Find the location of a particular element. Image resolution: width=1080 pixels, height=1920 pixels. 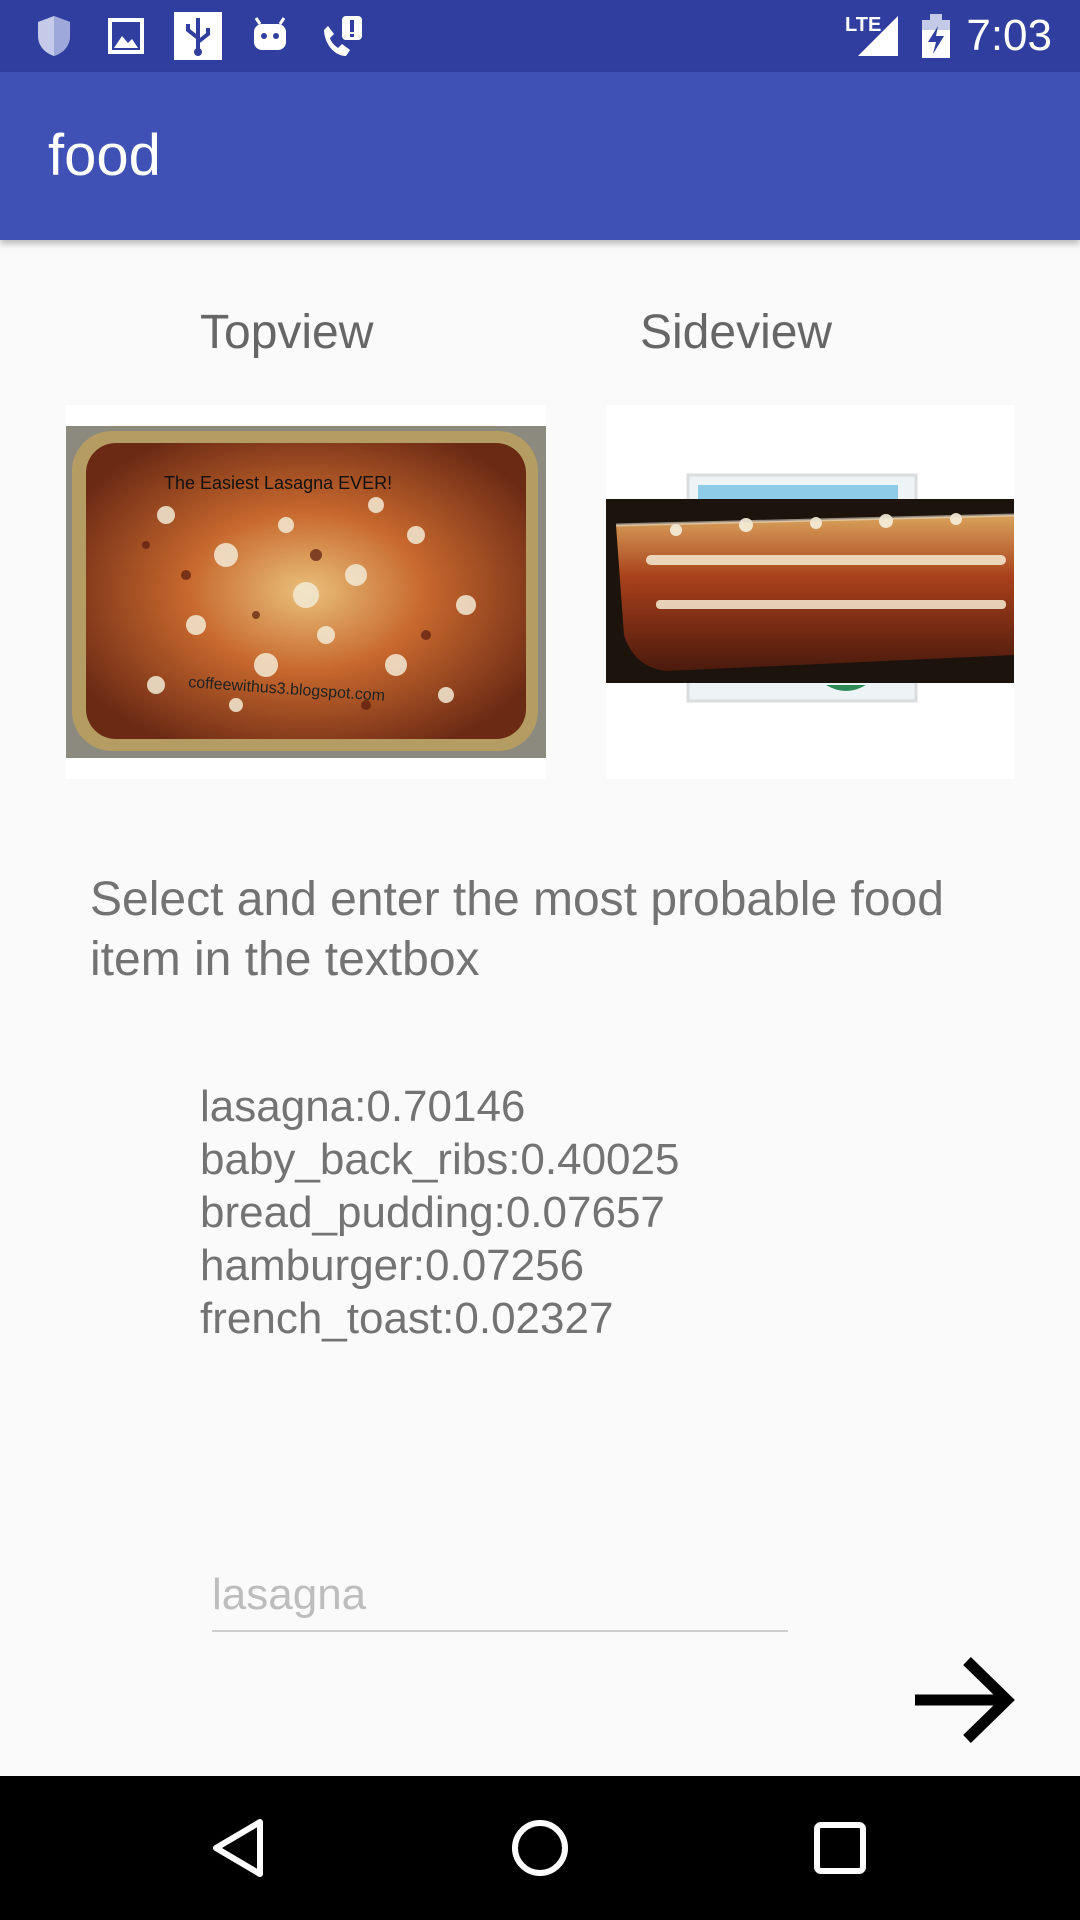

shield-icon is located at coordinates (54, 36).